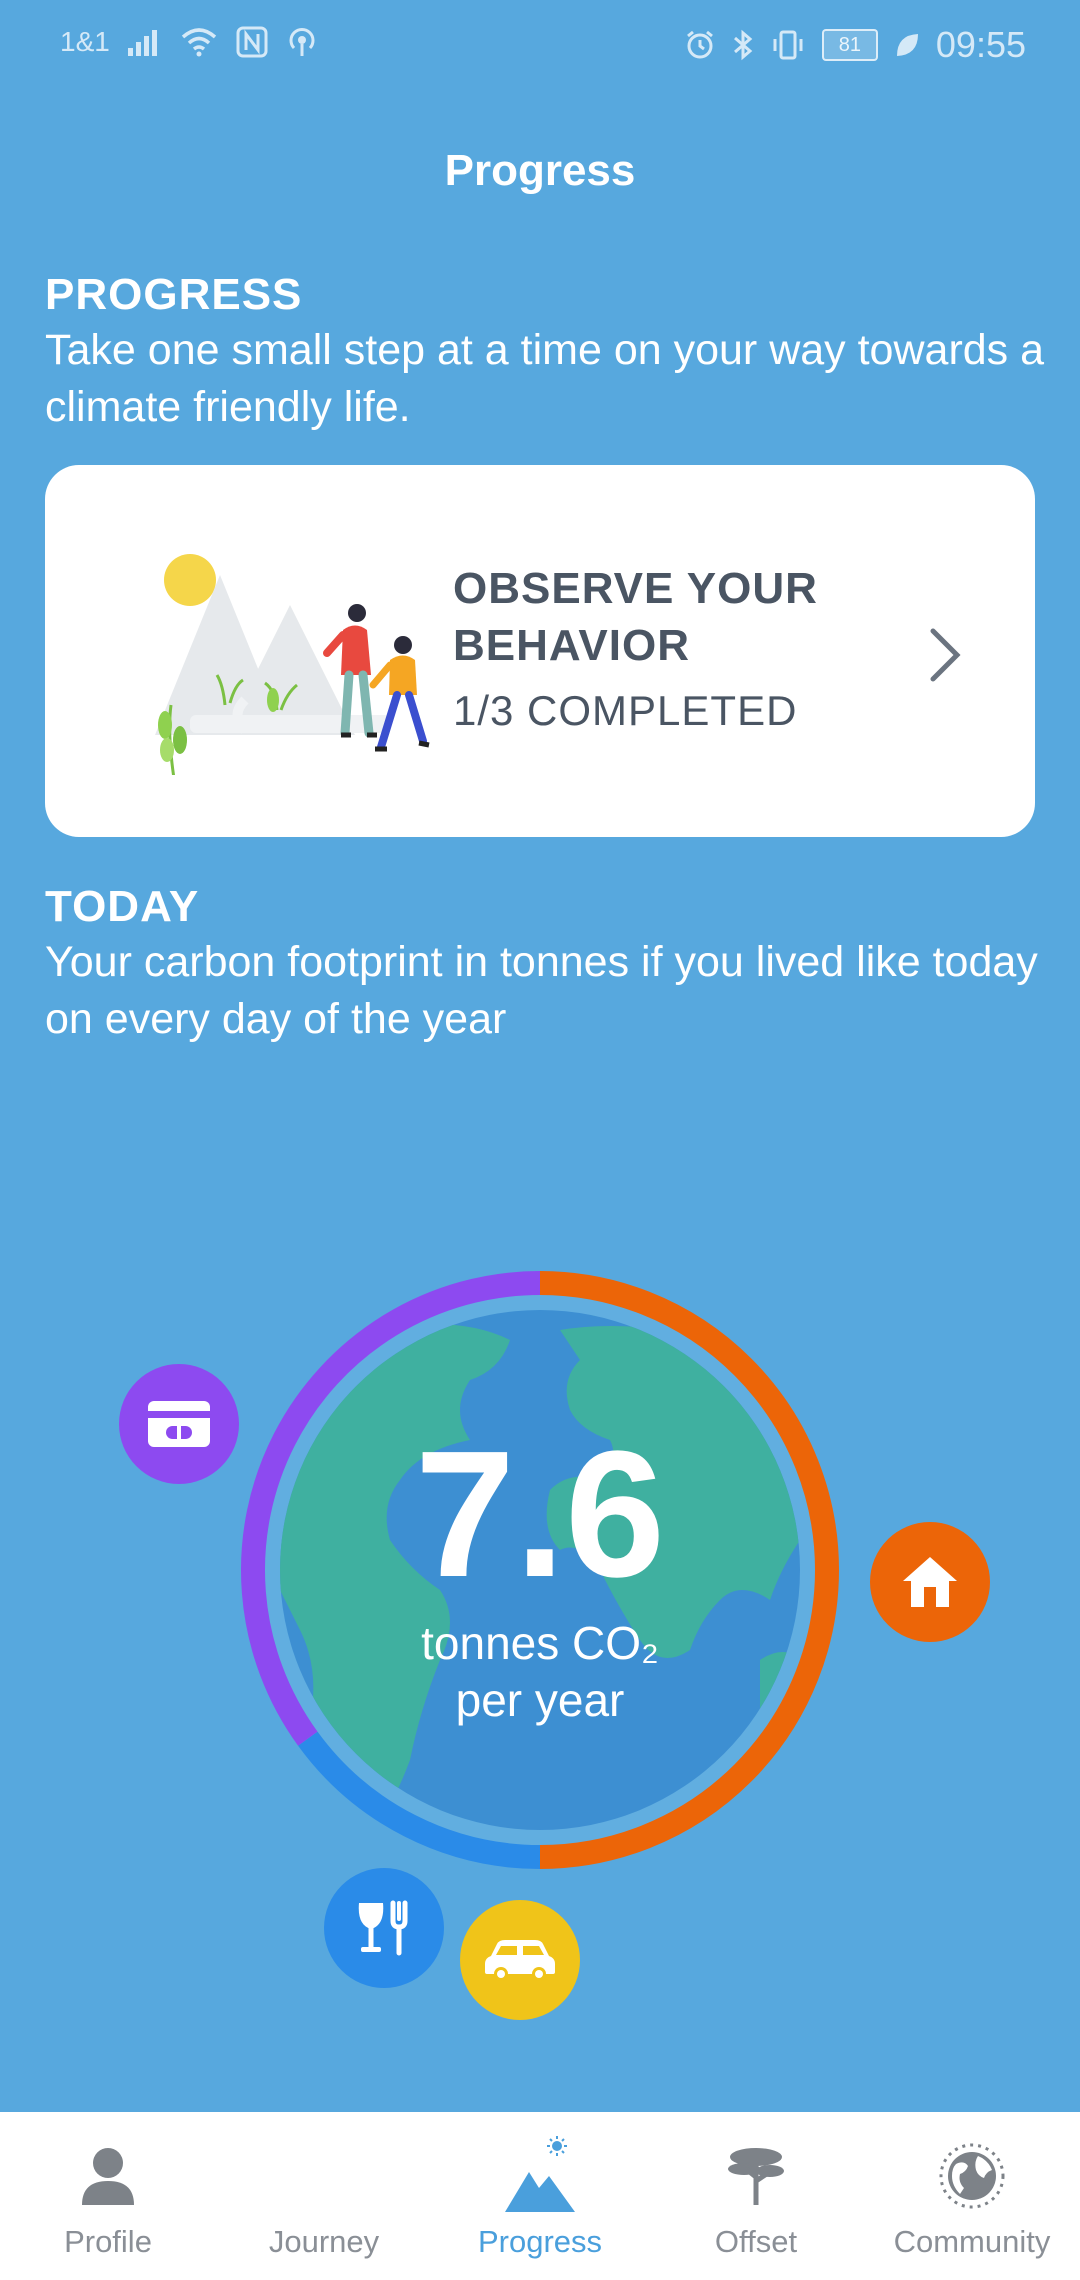  I want to click on nav-item-community: Community, so click(972, 2196).